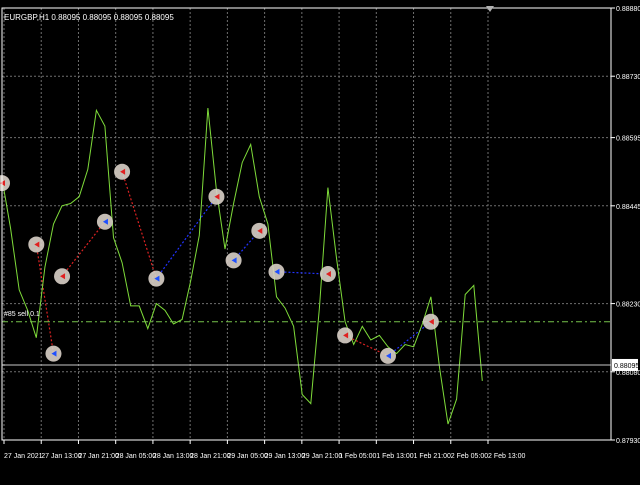 The height and width of the screenshot is (485, 640). What do you see at coordinates (322, 456) in the screenshot?
I see `x-tick-label: 29 Jan 21:00` at bounding box center [322, 456].